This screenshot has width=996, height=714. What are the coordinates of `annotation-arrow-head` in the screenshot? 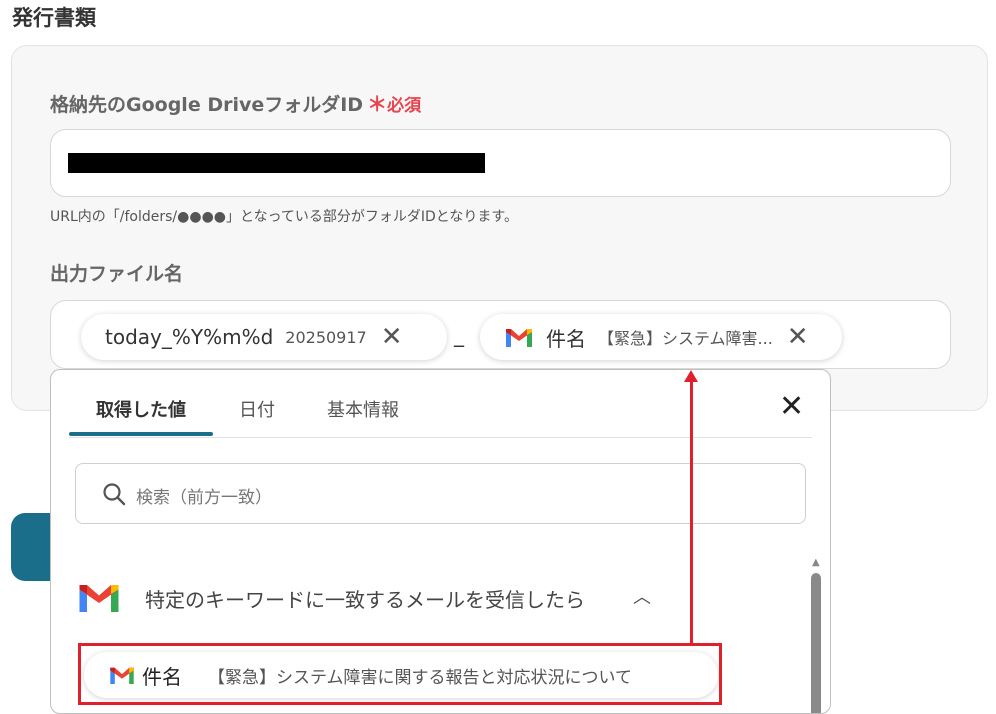 It's located at (691, 376).